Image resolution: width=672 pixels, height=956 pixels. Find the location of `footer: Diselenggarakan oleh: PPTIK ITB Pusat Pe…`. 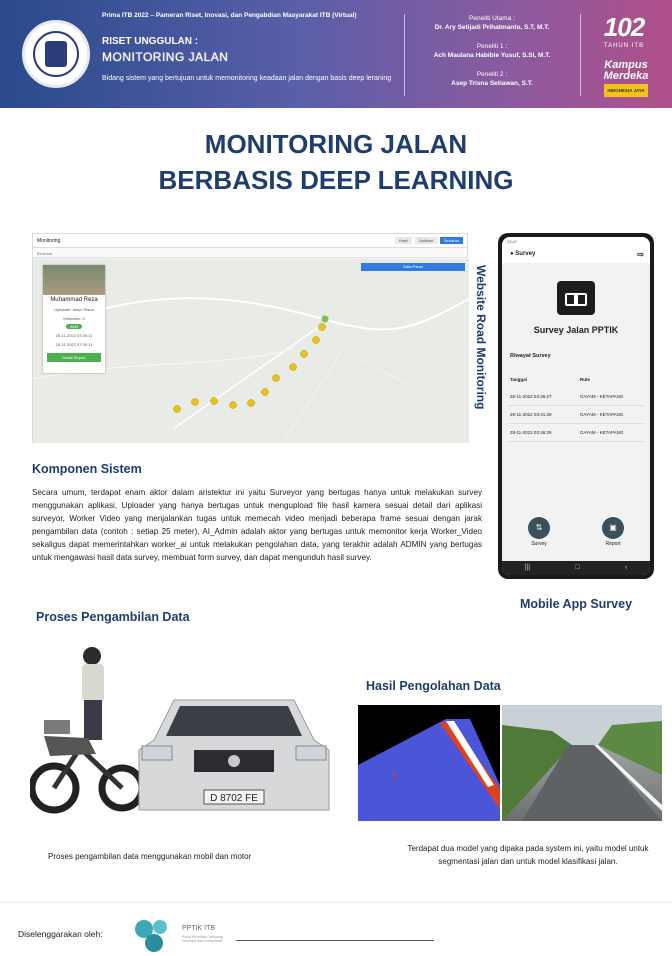

footer: Diselenggarakan oleh: PPTIK ITB Pusat Pe… is located at coordinates (336, 929).